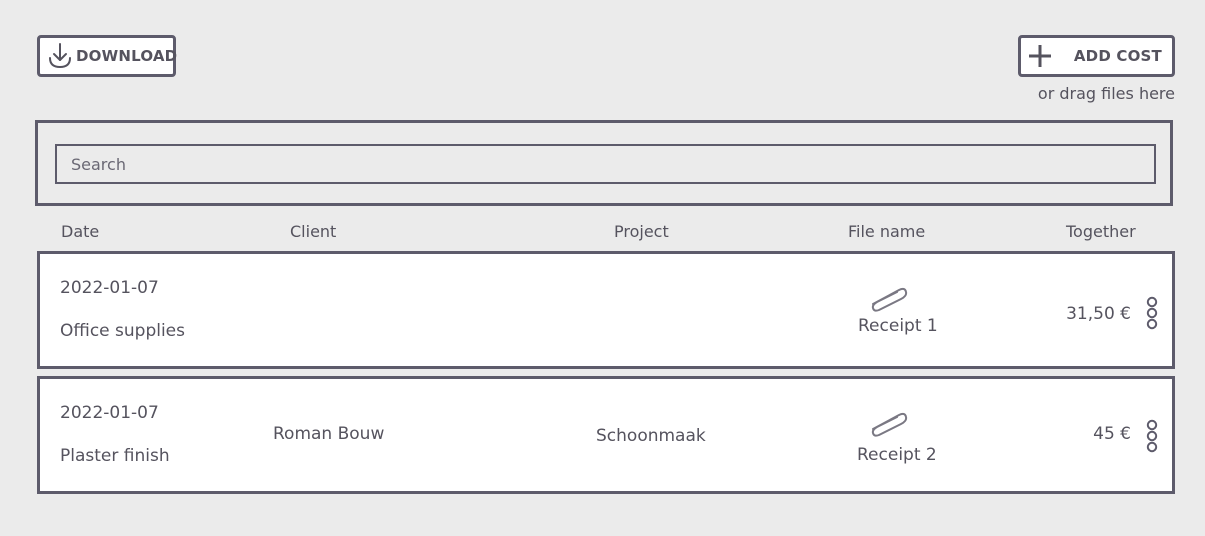  What do you see at coordinates (123, 331) in the screenshot?
I see `row-description: Office supplies` at bounding box center [123, 331].